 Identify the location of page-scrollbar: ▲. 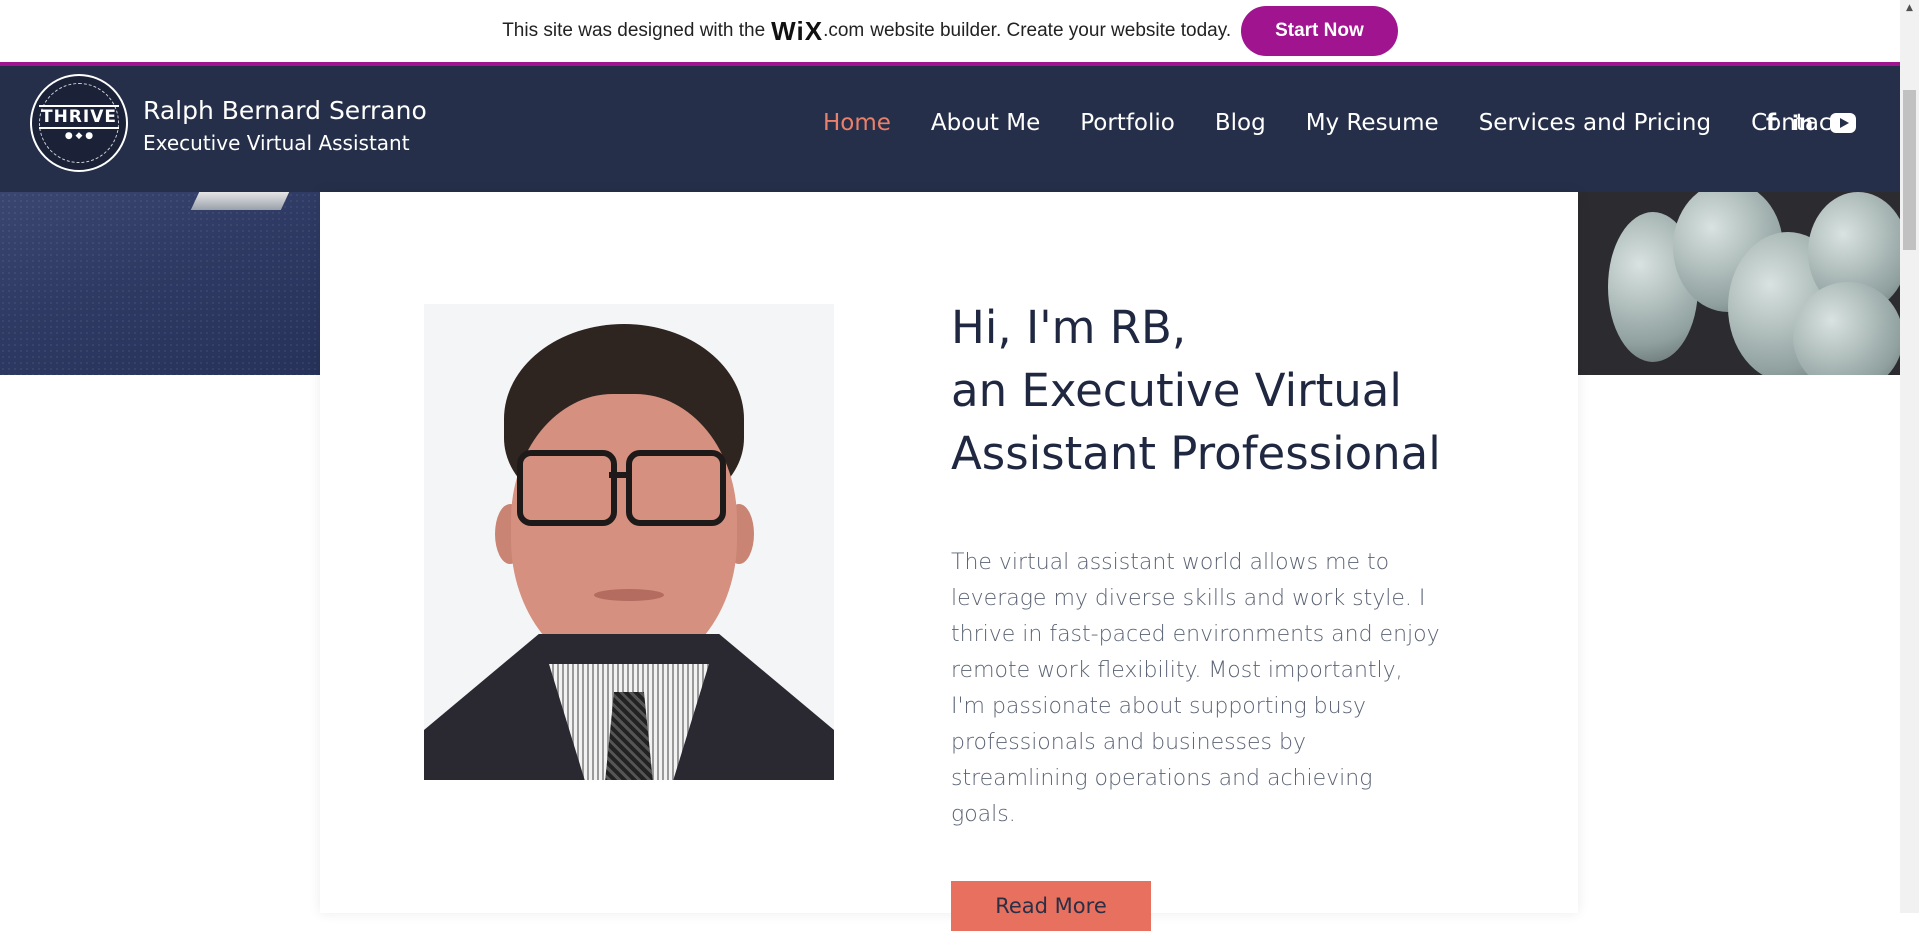
(1909, 456).